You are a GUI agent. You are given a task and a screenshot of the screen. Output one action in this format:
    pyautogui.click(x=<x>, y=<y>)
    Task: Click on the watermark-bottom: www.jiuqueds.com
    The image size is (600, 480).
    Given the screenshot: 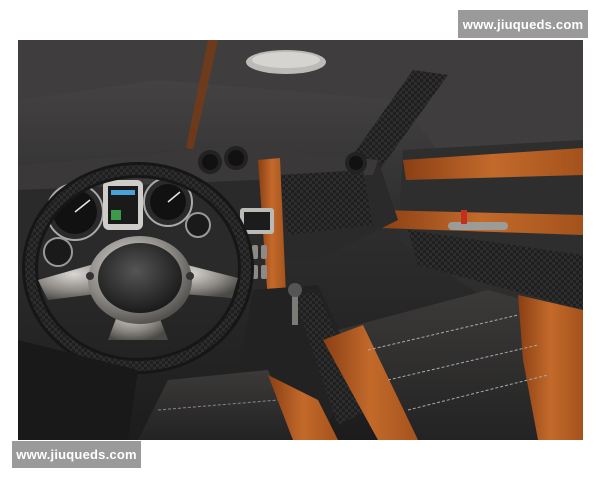 What is the action you would take?
    pyautogui.click(x=76, y=454)
    